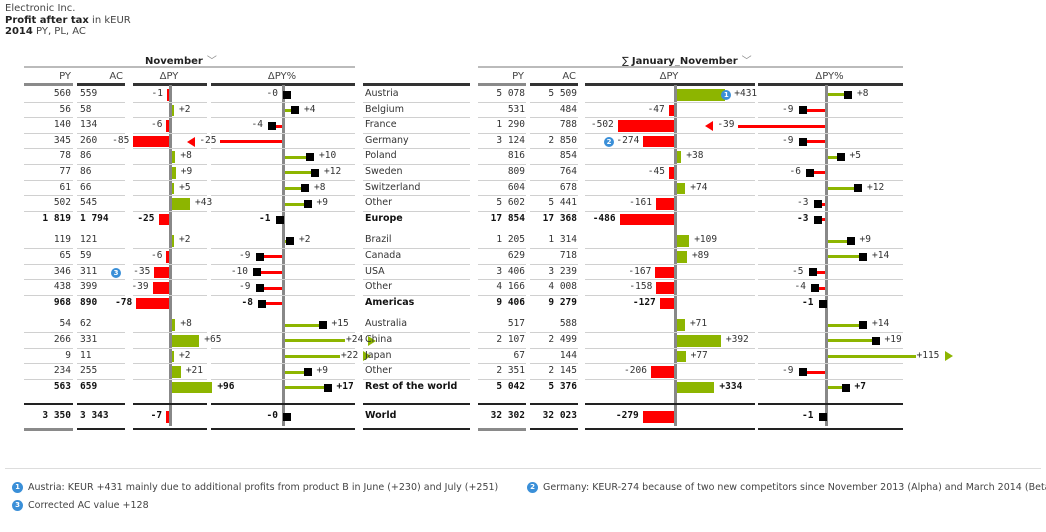 This screenshot has width=1046, height=532. What do you see at coordinates (304, 325) in the screenshot?
I see `nov-dpyp-needle` at bounding box center [304, 325].